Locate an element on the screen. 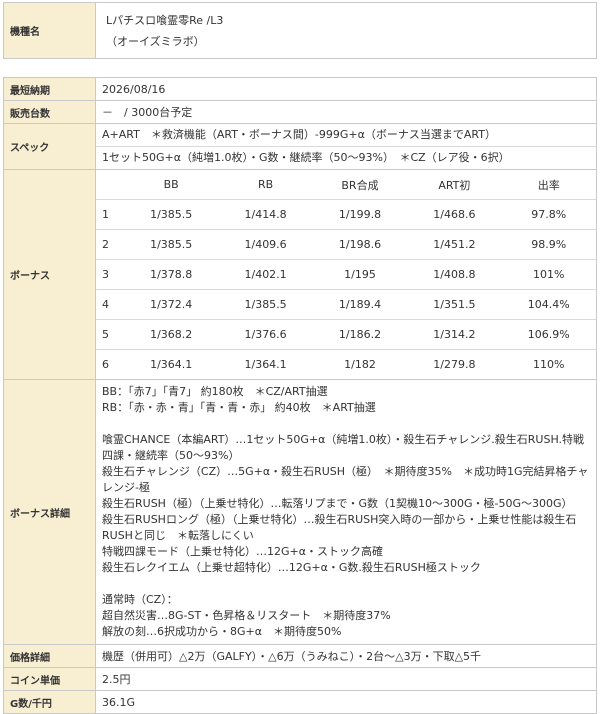 This screenshot has width=600, height=714. bonus-label: ボーナス is located at coordinates (49, 274).